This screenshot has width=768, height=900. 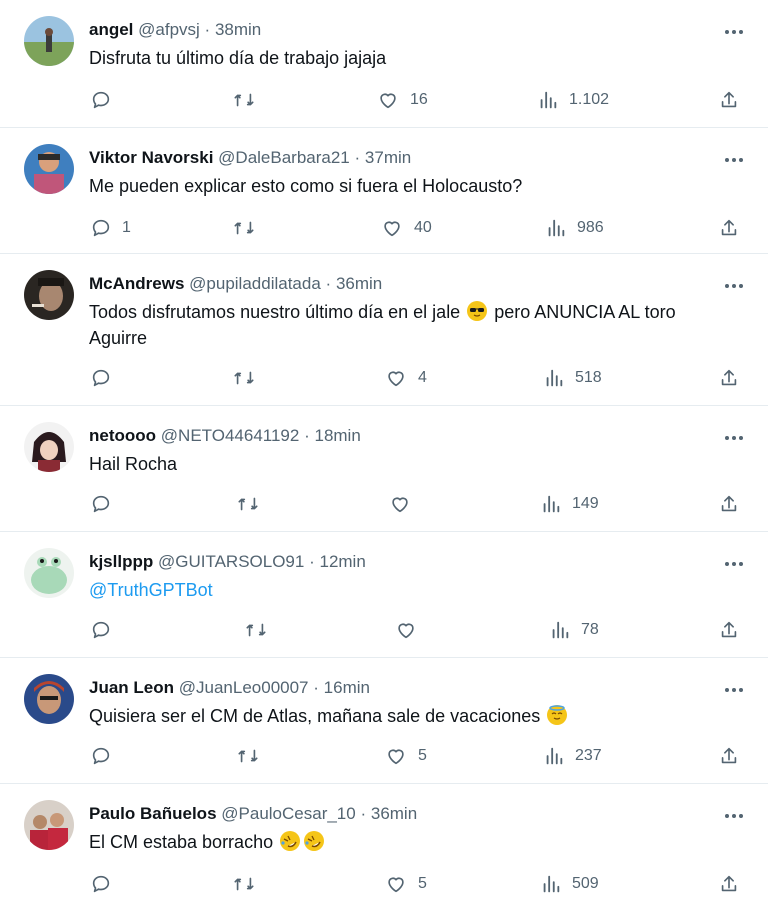 I want to click on tweet-header: kjsllppp @GUITARSOLO91 · 12min, so click(x=227, y=562).